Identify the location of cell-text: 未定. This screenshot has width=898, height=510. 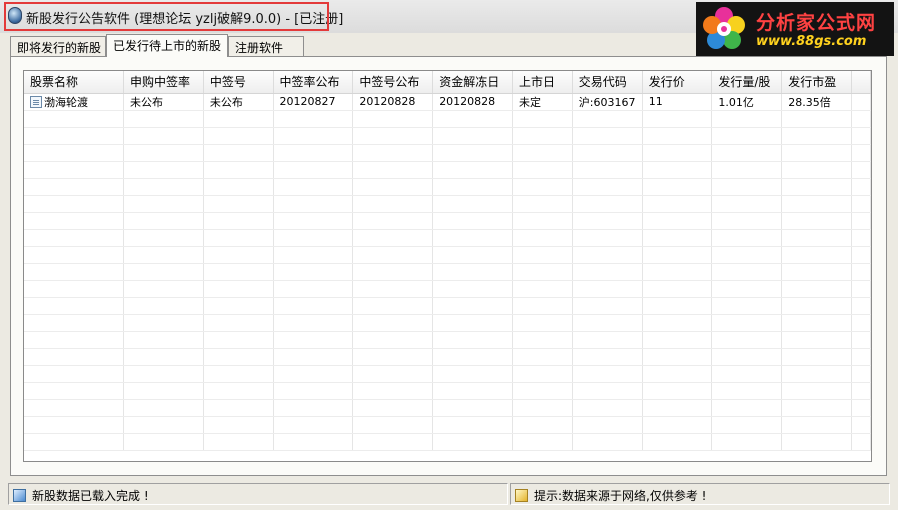
(530, 102).